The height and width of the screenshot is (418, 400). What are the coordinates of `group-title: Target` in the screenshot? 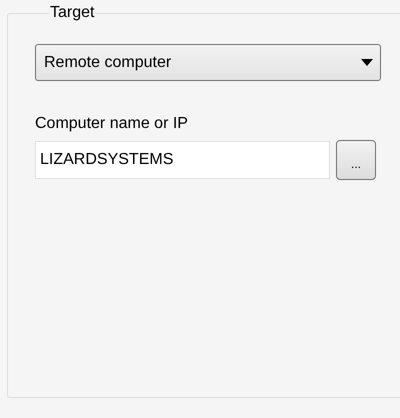 It's located at (72, 13).